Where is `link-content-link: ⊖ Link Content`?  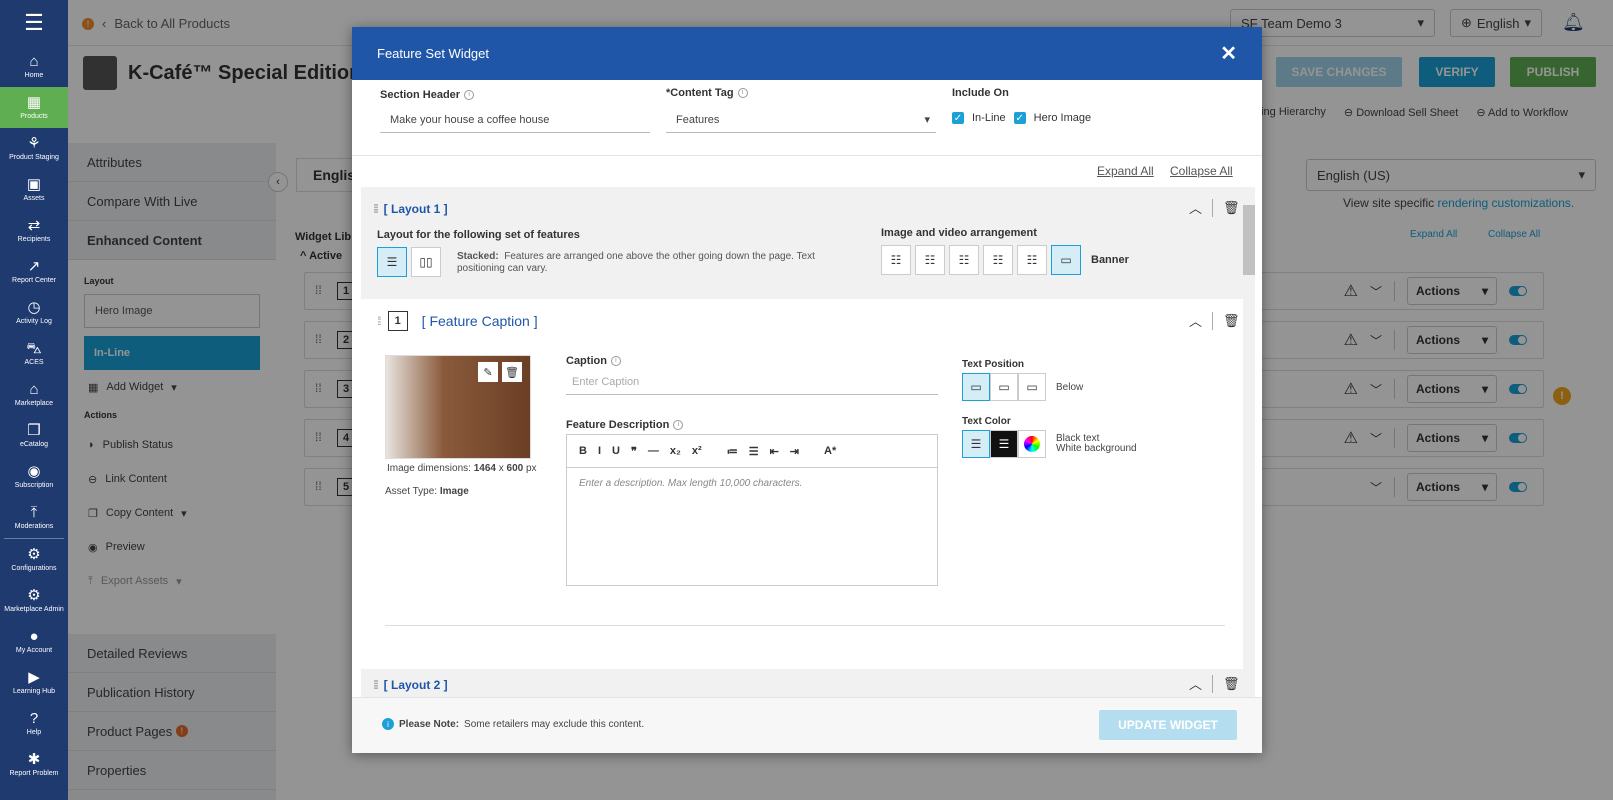 link-content-link: ⊖ Link Content is located at coordinates (172, 479).